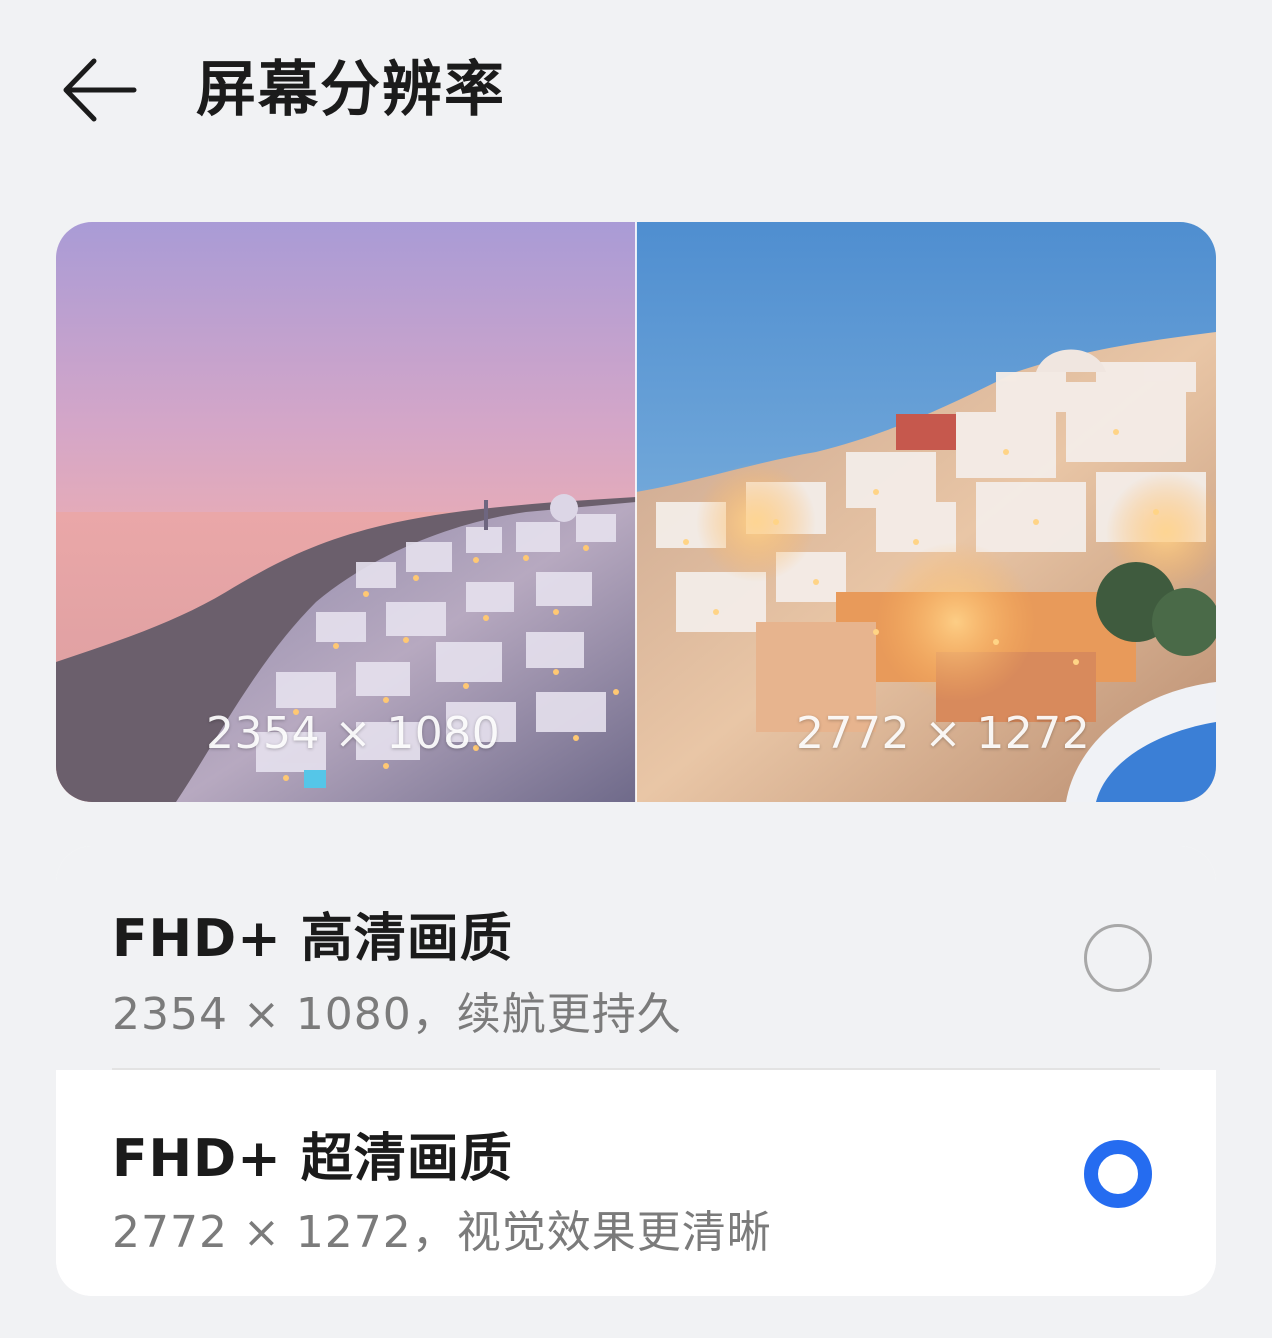 The image size is (1272, 1338). Describe the element at coordinates (312, 939) in the screenshot. I see `option-title: FHD+ 高清画质` at that location.